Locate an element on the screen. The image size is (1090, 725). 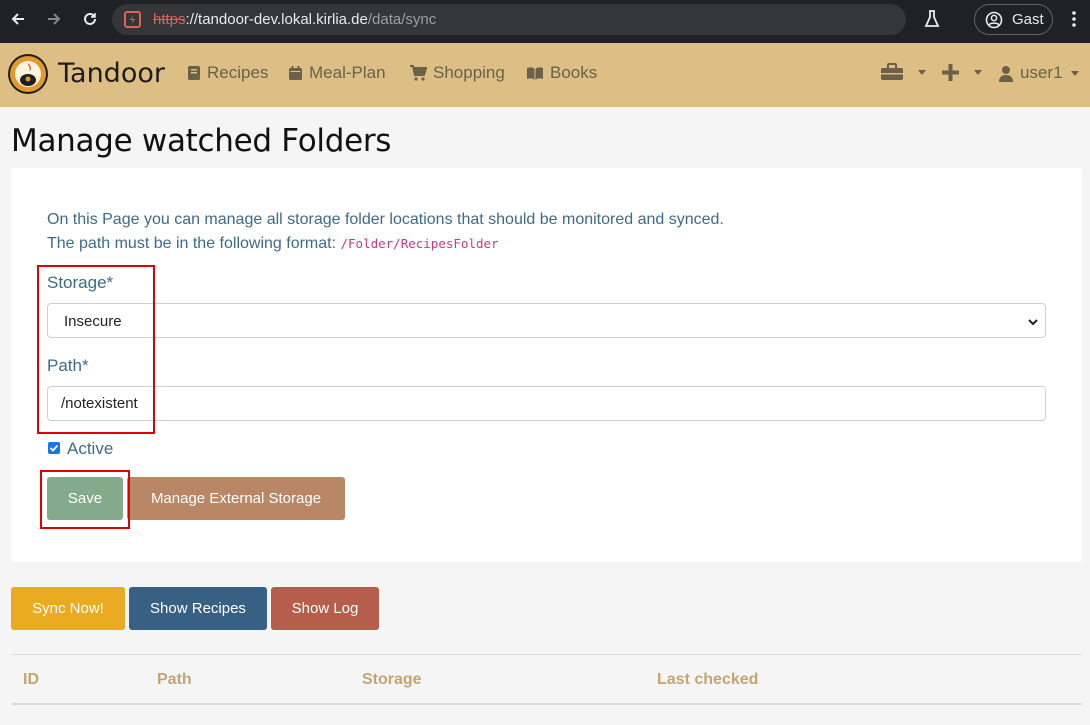
plus-icon is located at coordinates (950, 72).